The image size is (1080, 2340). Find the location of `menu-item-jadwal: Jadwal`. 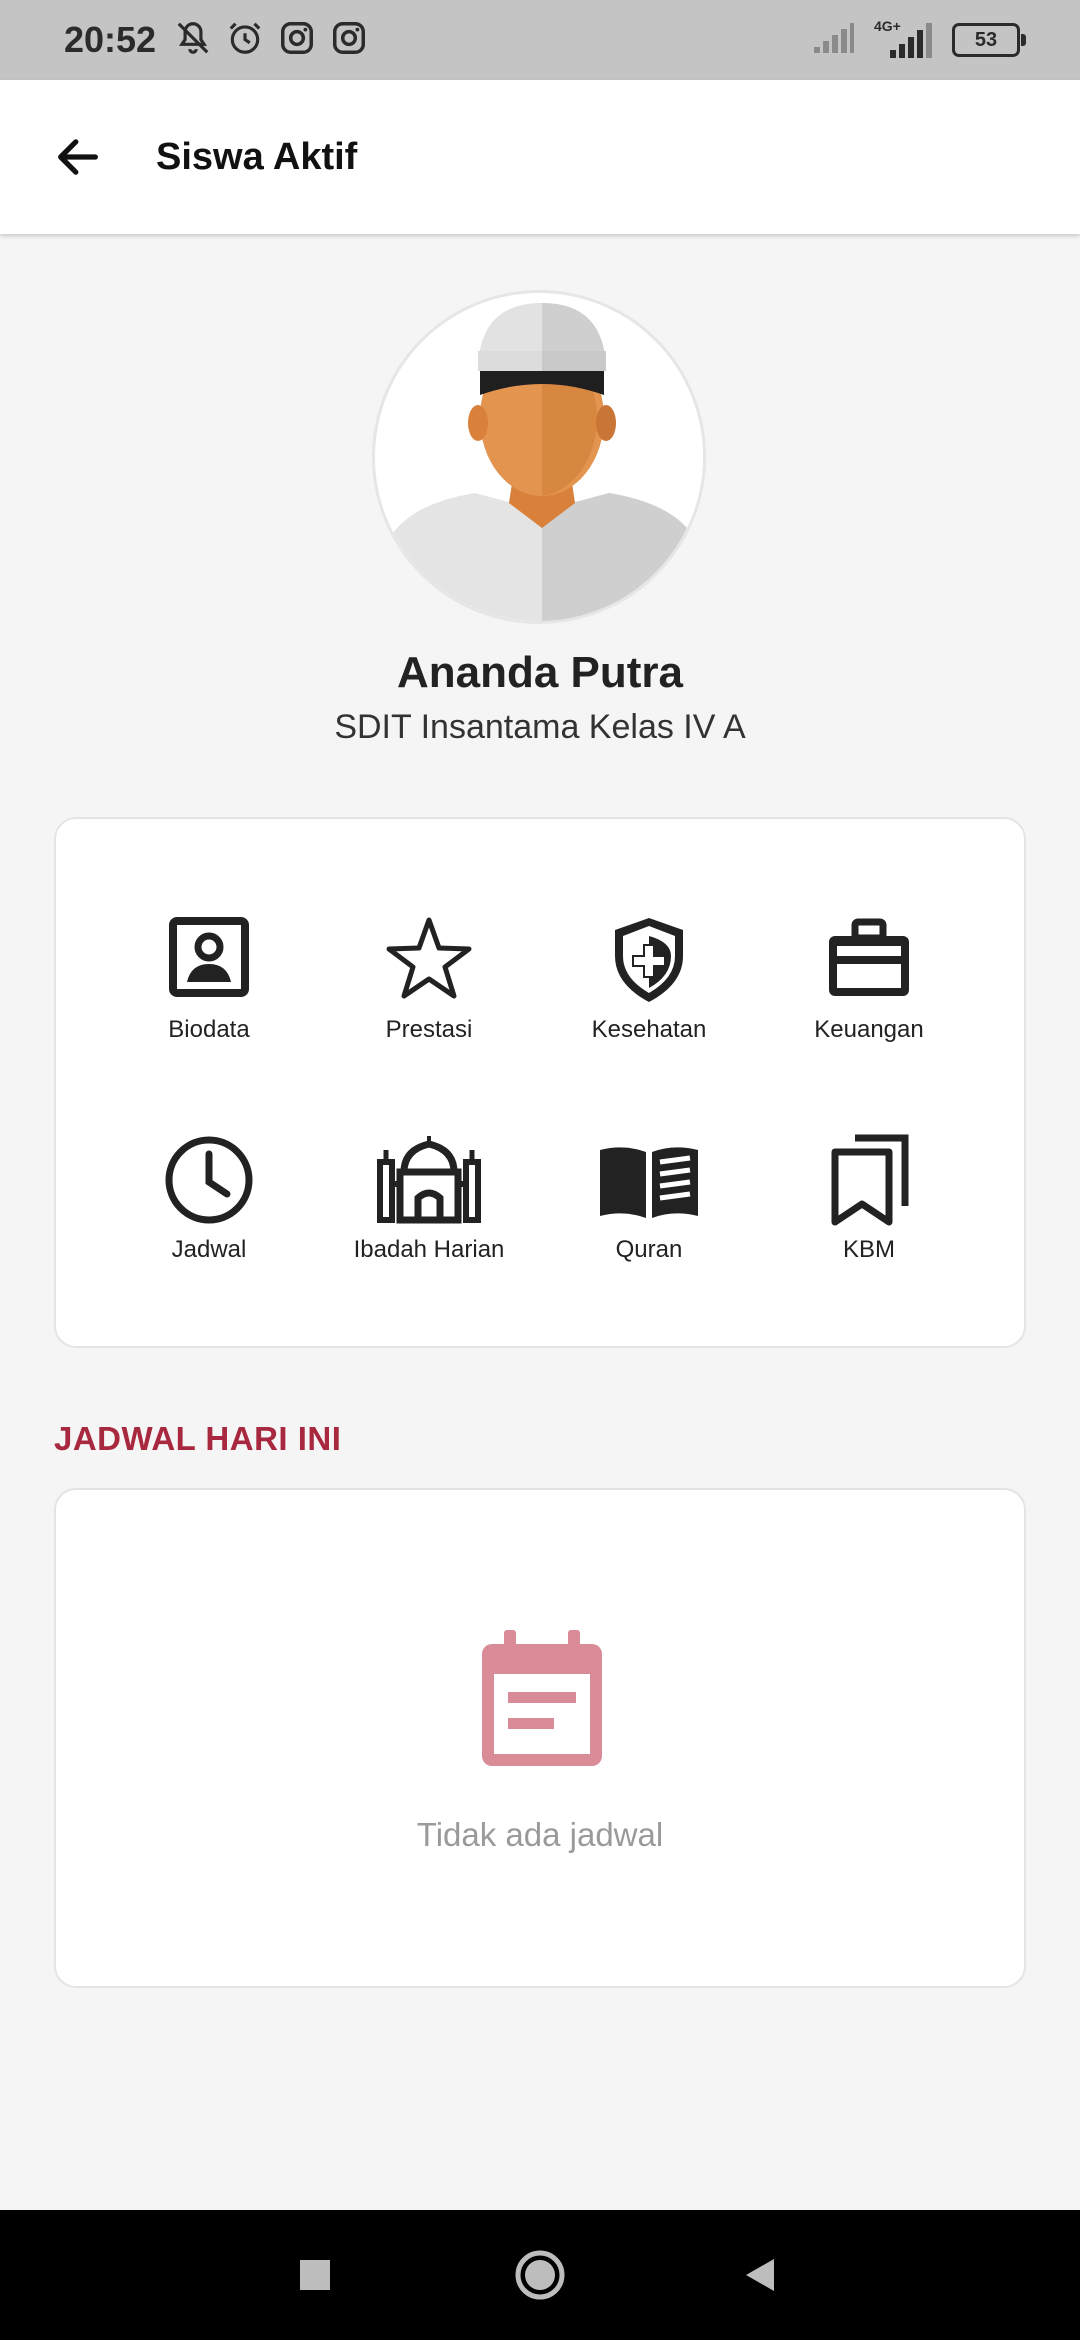

menu-item-jadwal: Jadwal is located at coordinates (209, 1207).